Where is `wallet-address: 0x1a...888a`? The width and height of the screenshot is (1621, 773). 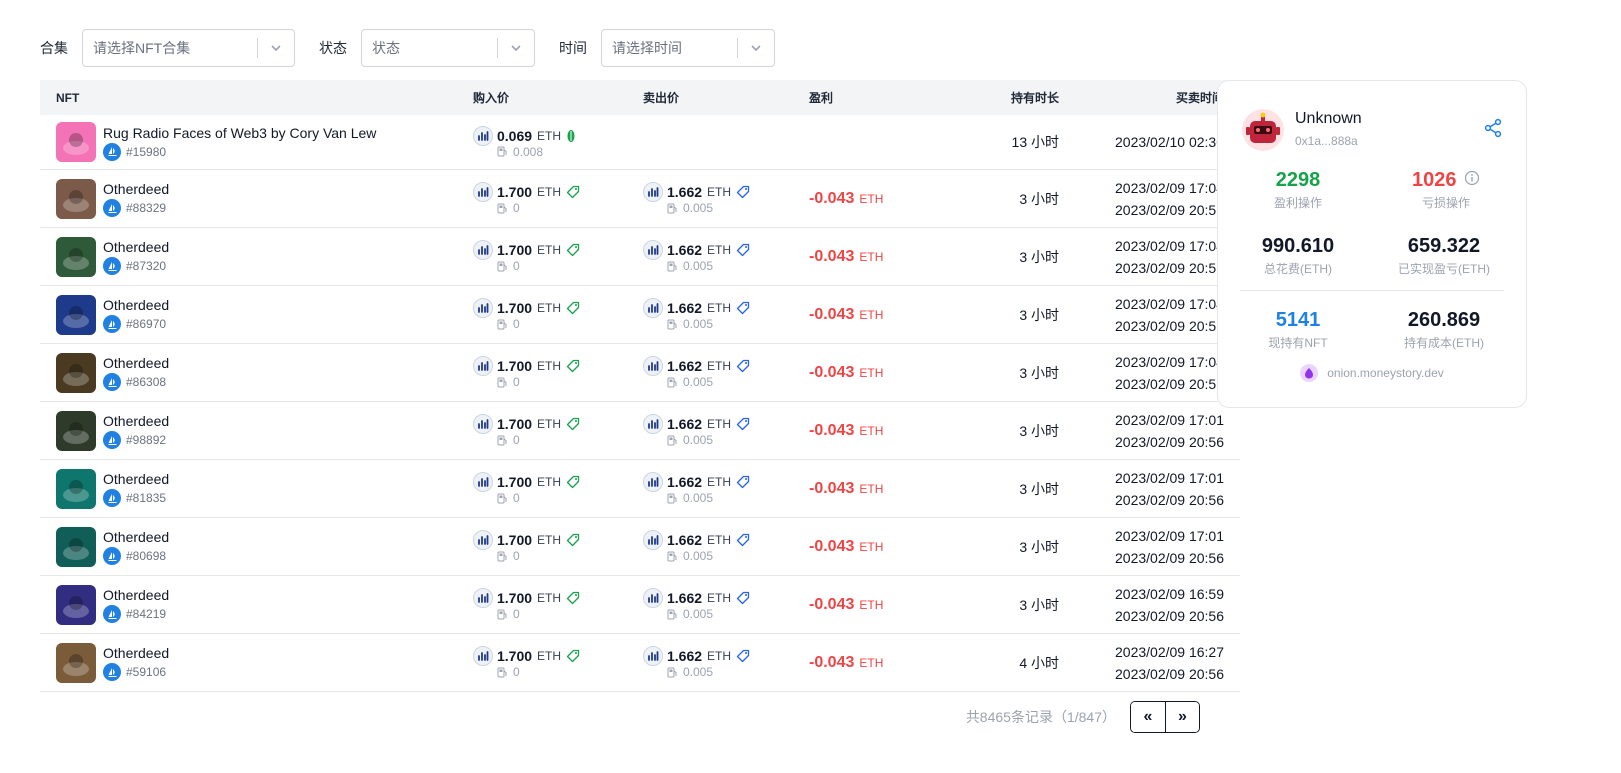 wallet-address: 0x1a...888a is located at coordinates (1326, 141).